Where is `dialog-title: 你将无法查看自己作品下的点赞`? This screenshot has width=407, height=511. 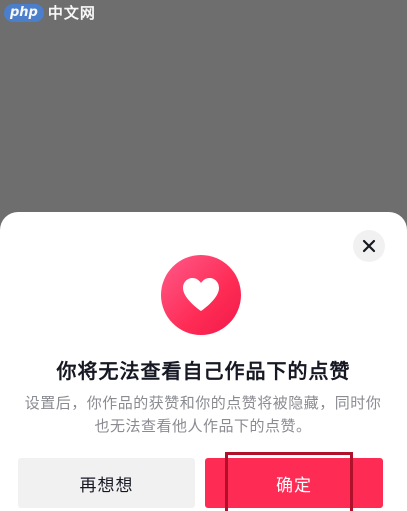
dialog-title: 你将无法查看自己作品下的点赞 is located at coordinates (203, 371).